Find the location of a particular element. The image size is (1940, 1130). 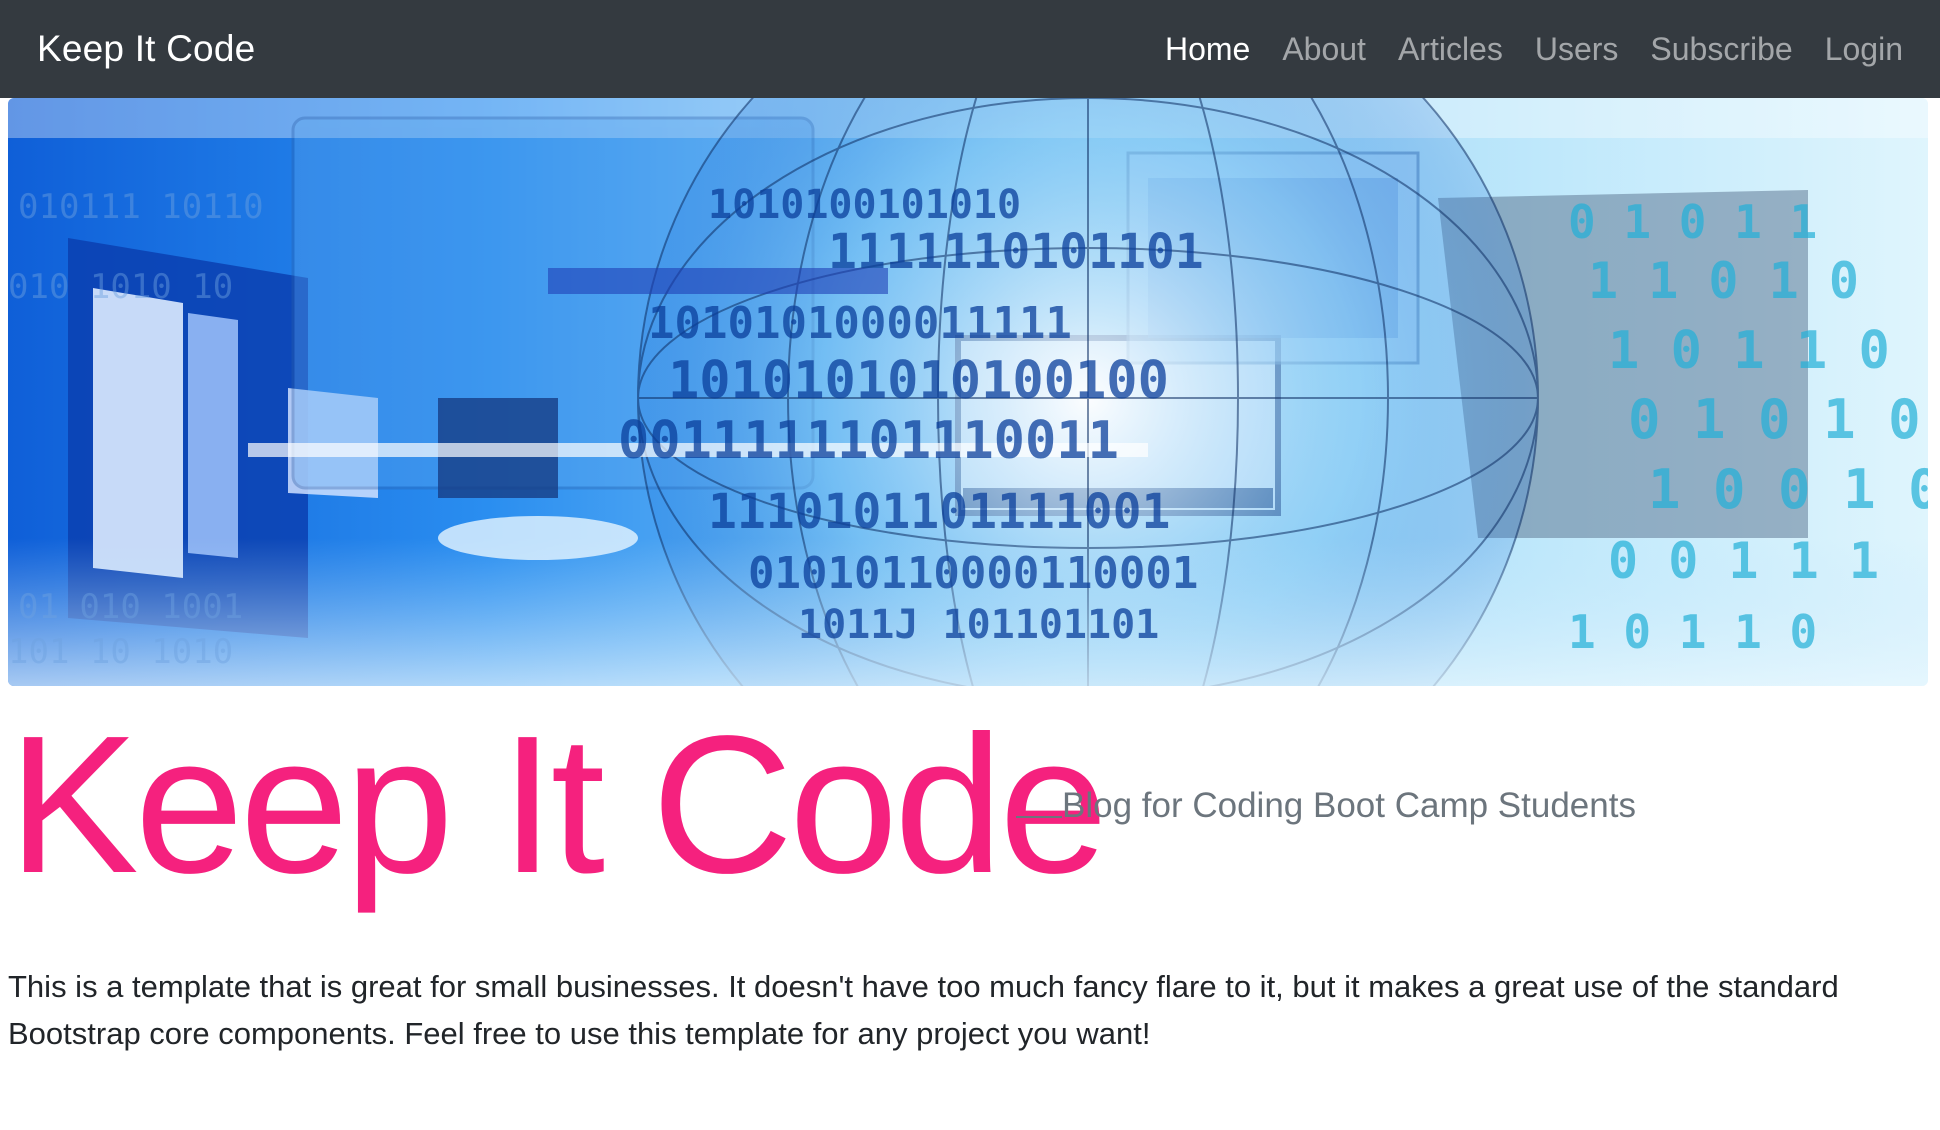

svg-text: 010111 10110 is located at coordinates (141, 207).